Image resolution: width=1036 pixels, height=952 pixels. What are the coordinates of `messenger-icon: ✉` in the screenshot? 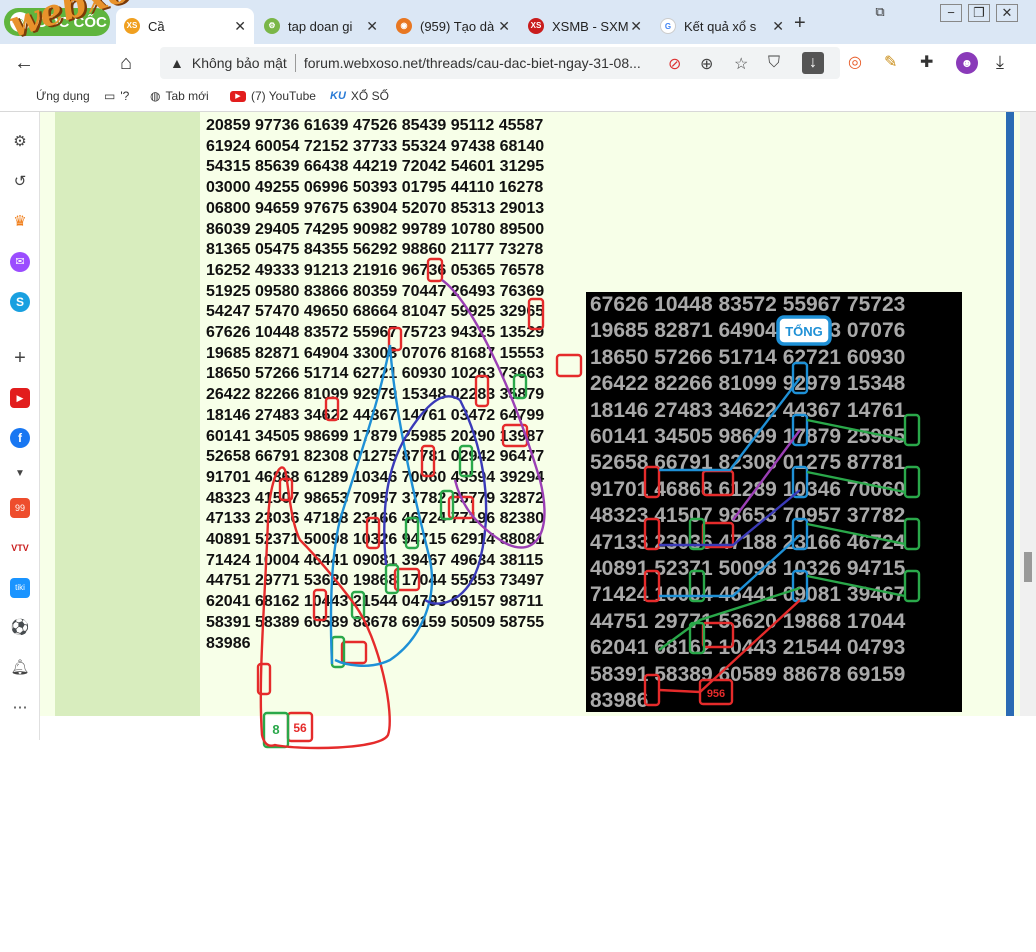 It's located at (20, 262).